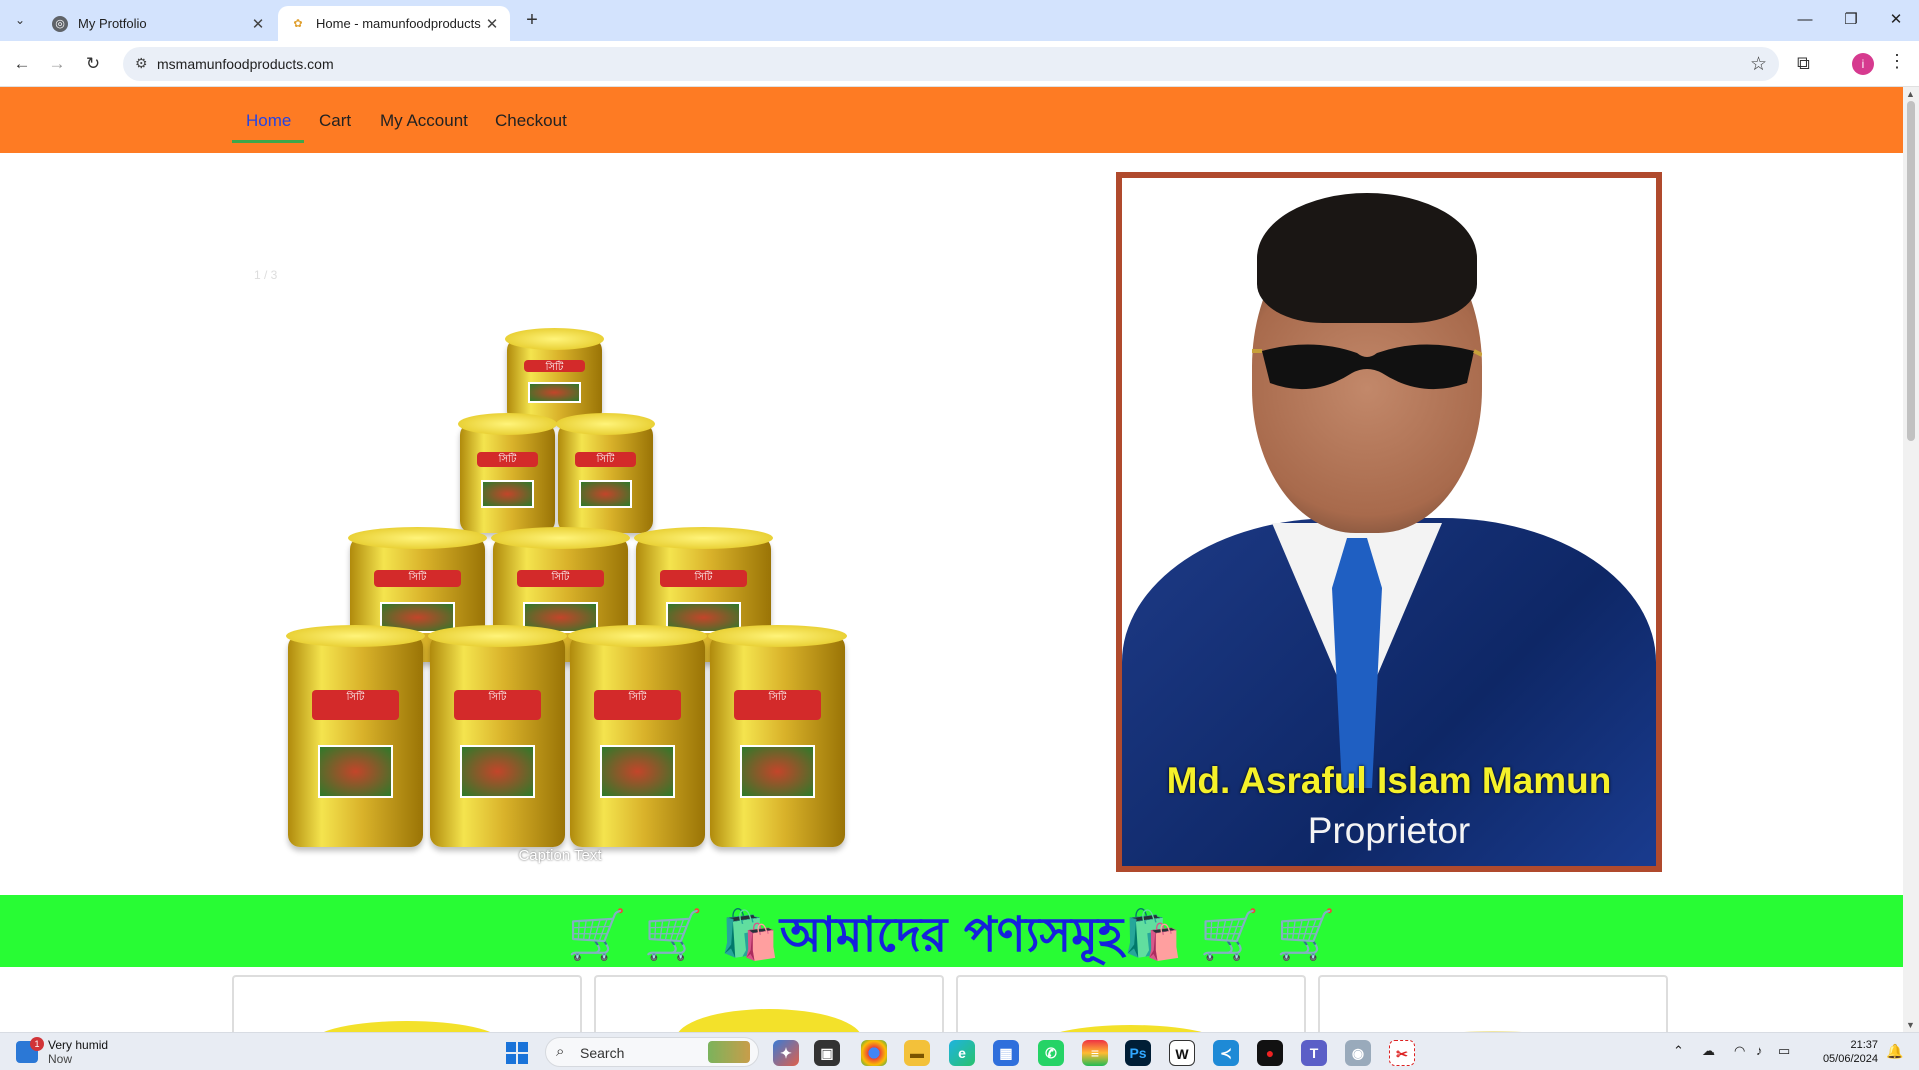 The image size is (1919, 1070). I want to click on sunglasses-icon, so click(1367, 367).